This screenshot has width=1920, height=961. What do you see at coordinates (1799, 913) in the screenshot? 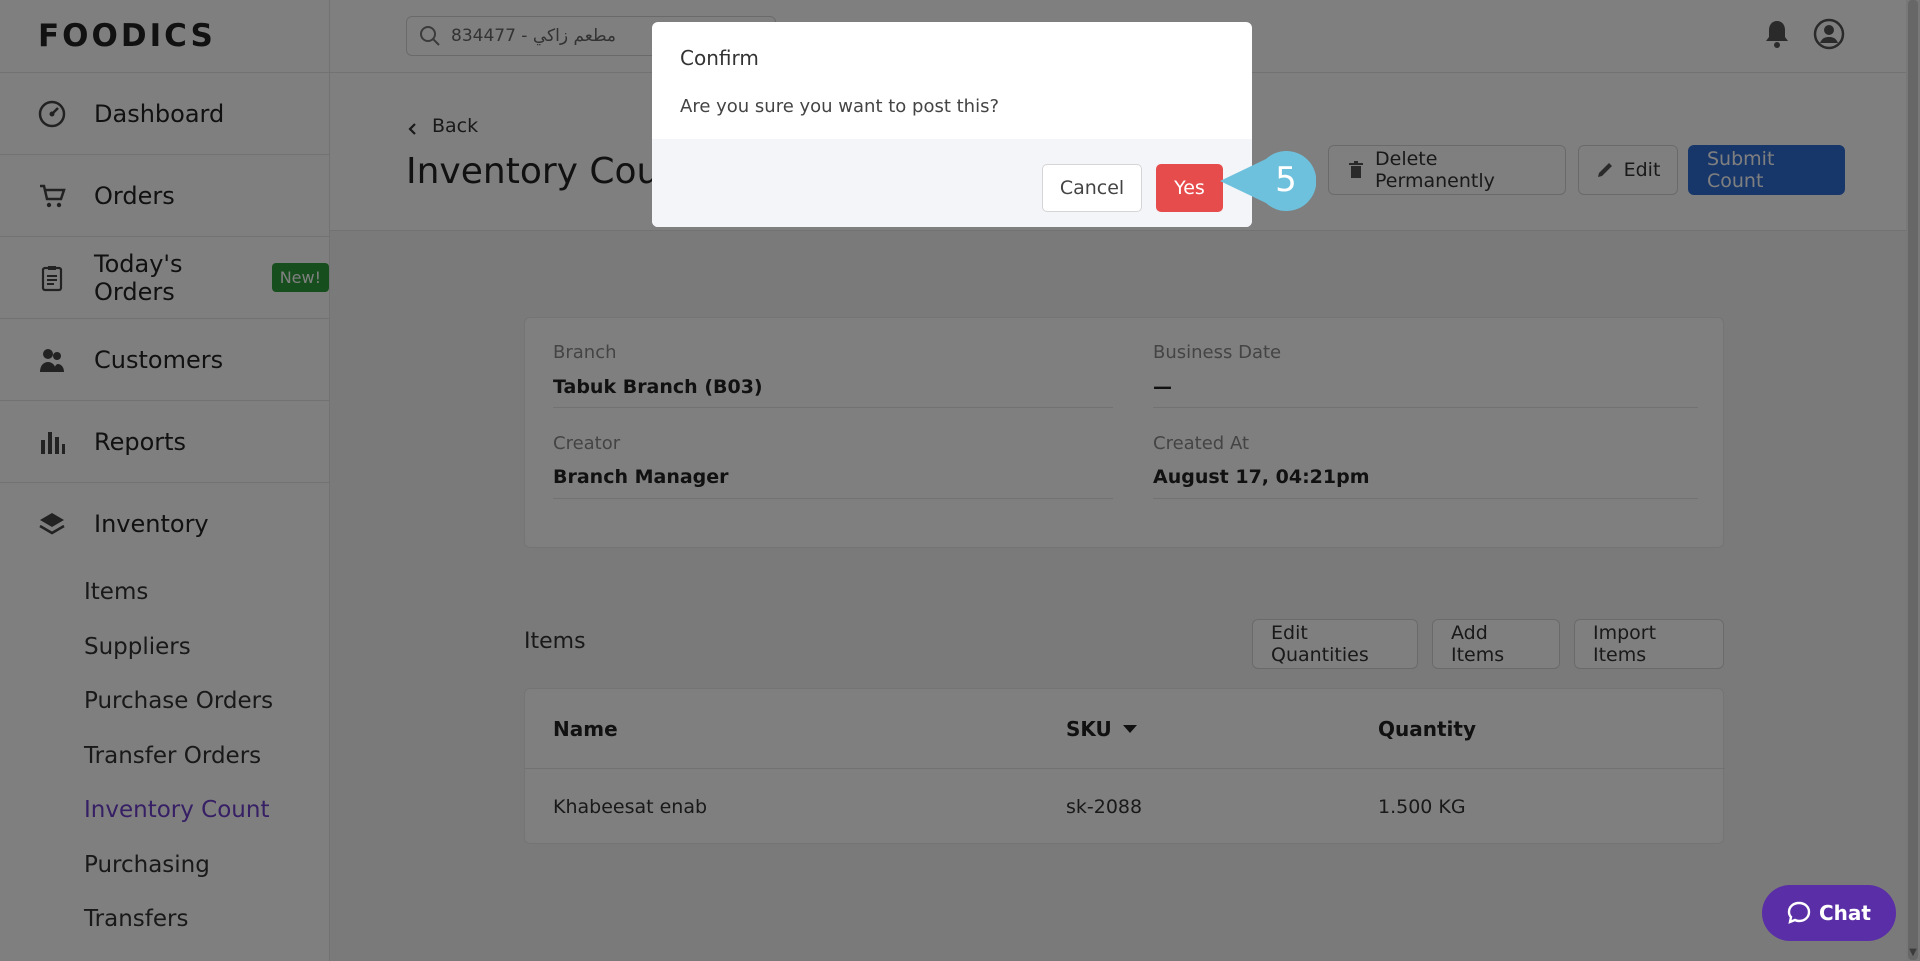
I see `chat-bubble-icon` at bounding box center [1799, 913].